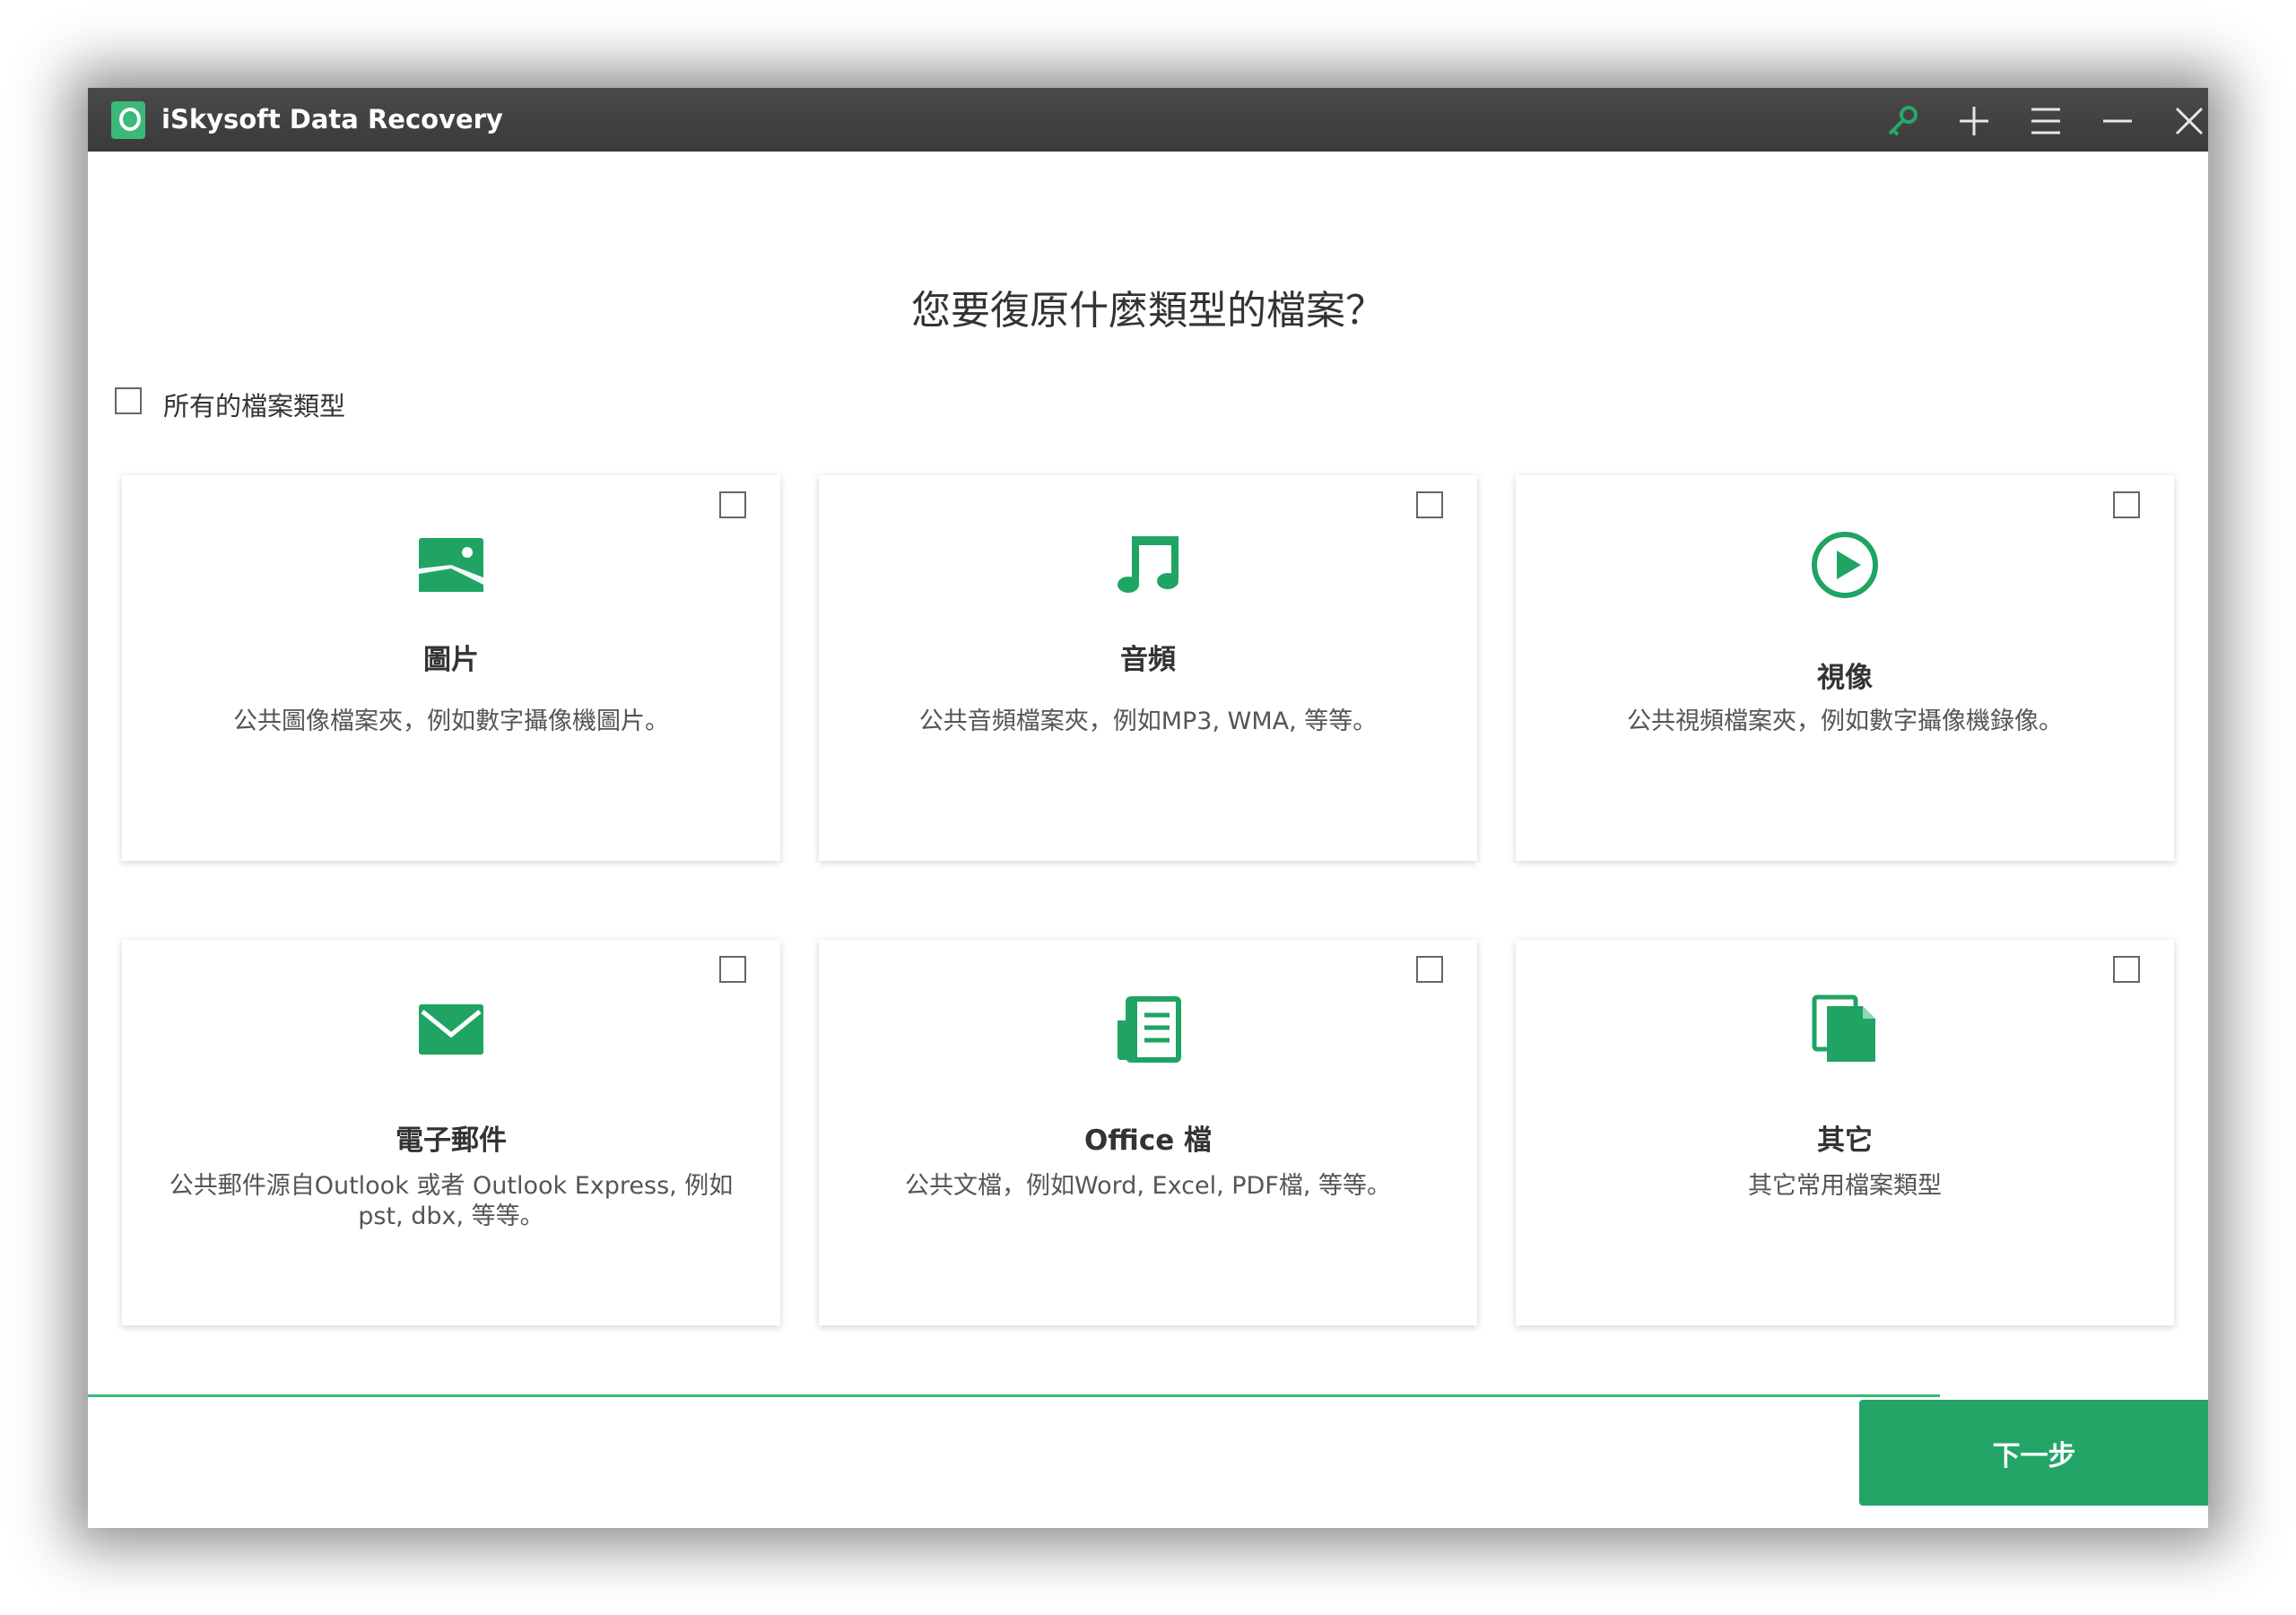 This screenshot has width=2296, height=1615. What do you see at coordinates (732, 504) in the screenshot?
I see `images-checkbox` at bounding box center [732, 504].